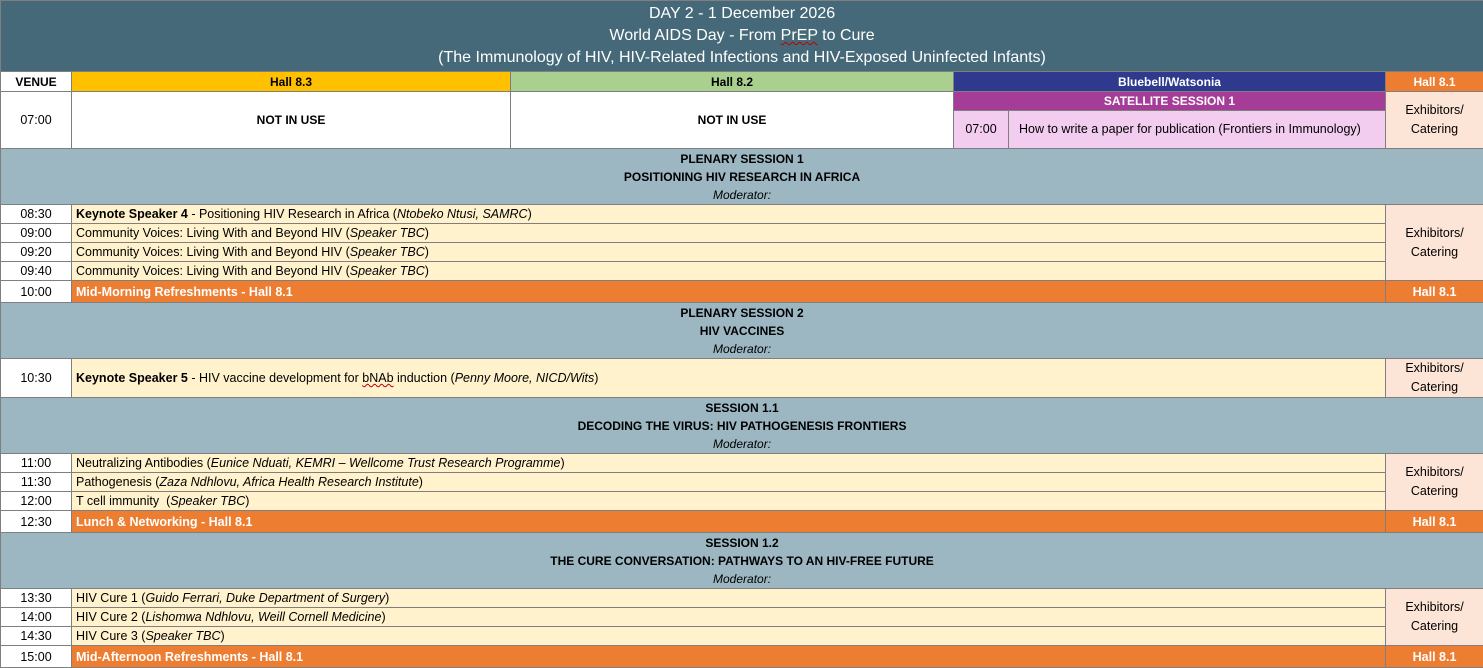 Image resolution: width=1483 pixels, height=668 pixels. What do you see at coordinates (732, 82) in the screenshot?
I see `venue-hall-8-2: Hall 8.2` at bounding box center [732, 82].